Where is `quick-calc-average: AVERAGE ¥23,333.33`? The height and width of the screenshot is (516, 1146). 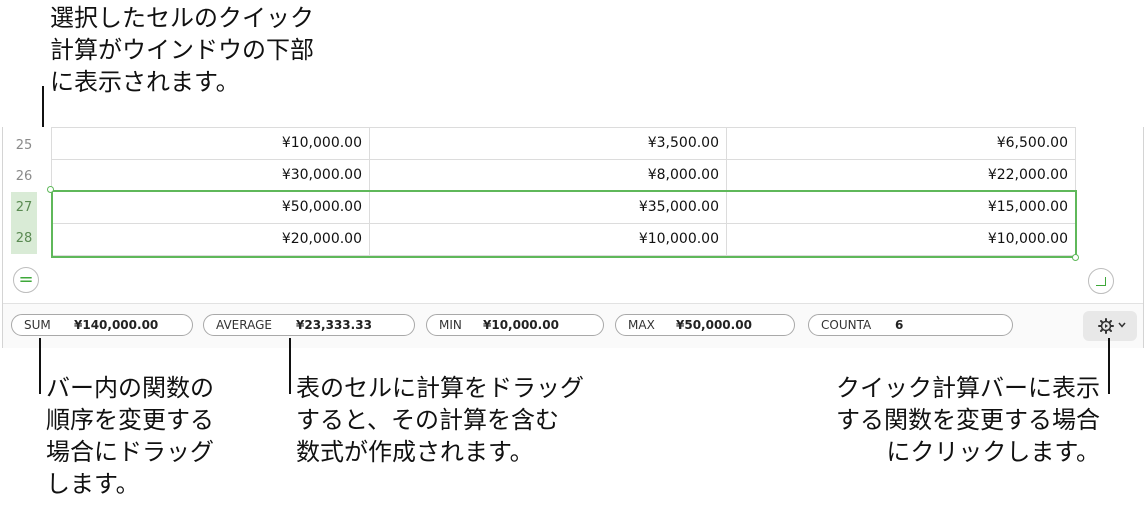 quick-calc-average: AVERAGE ¥23,333.33 is located at coordinates (309, 325).